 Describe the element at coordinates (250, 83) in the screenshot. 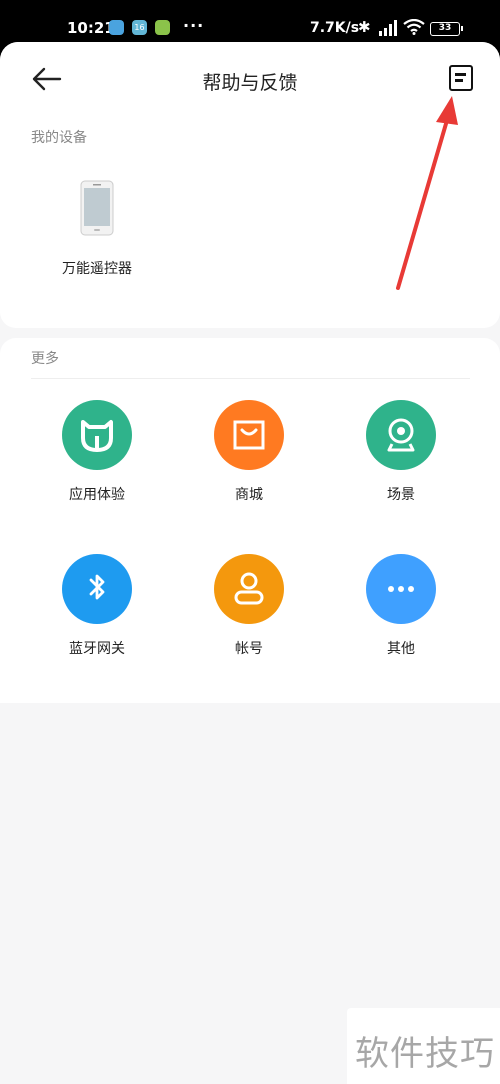

I see `page-title: 帮助与反馈` at that location.